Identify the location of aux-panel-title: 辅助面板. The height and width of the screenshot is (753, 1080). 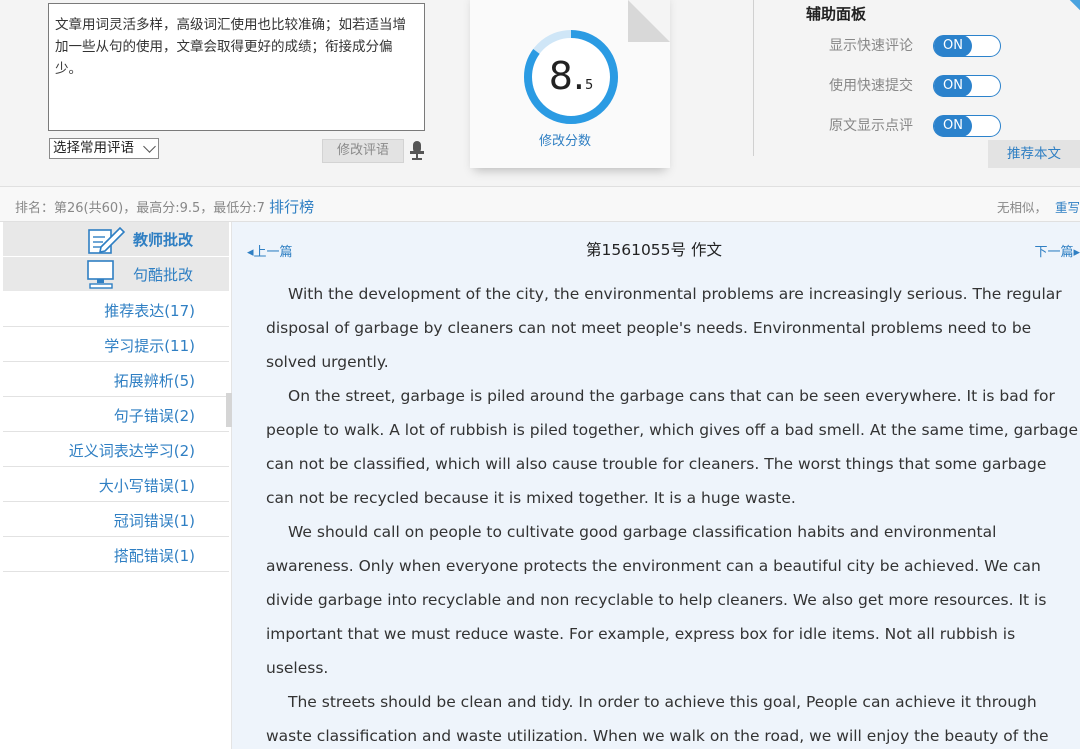
(836, 14).